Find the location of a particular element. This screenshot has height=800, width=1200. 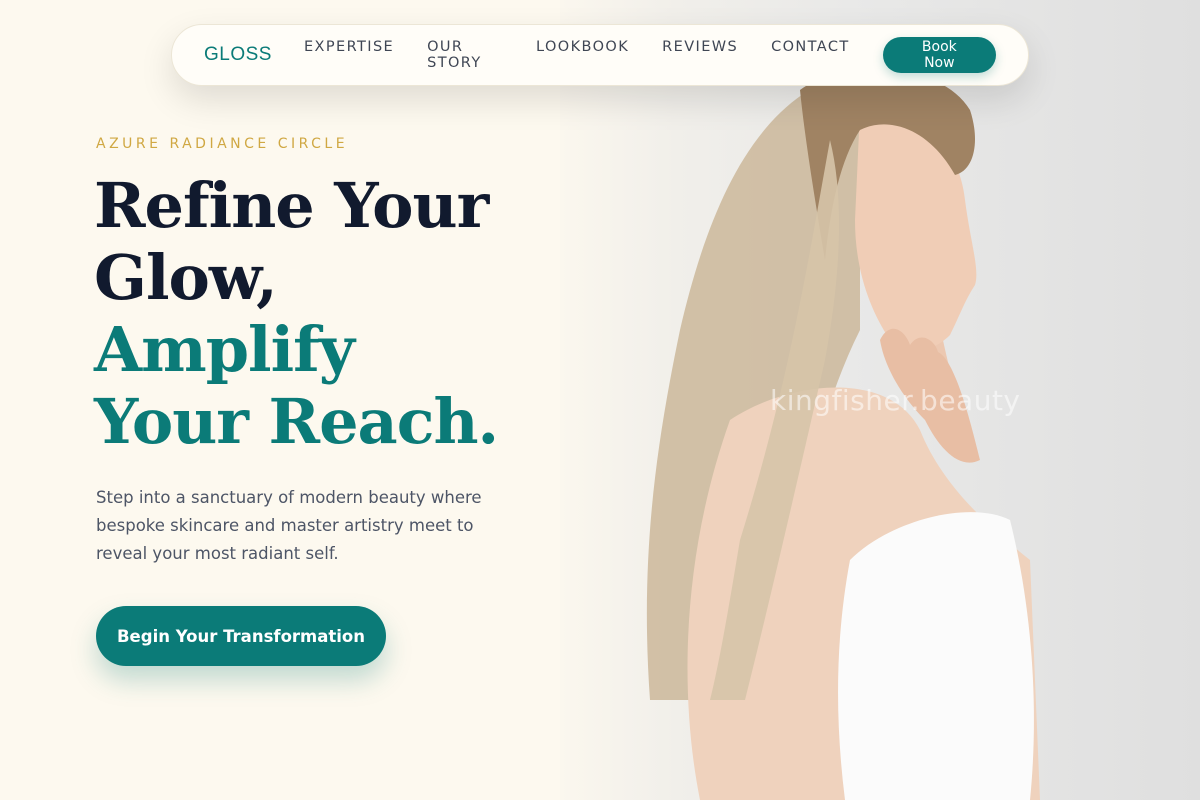

nav-link-expertise: EXPERTISE is located at coordinates (349, 55).